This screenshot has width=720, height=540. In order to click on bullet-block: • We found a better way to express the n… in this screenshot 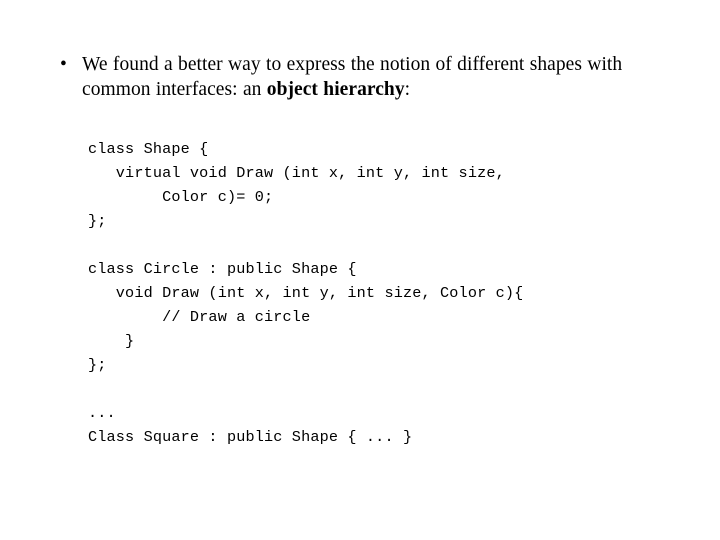, I will do `click(356, 77)`.